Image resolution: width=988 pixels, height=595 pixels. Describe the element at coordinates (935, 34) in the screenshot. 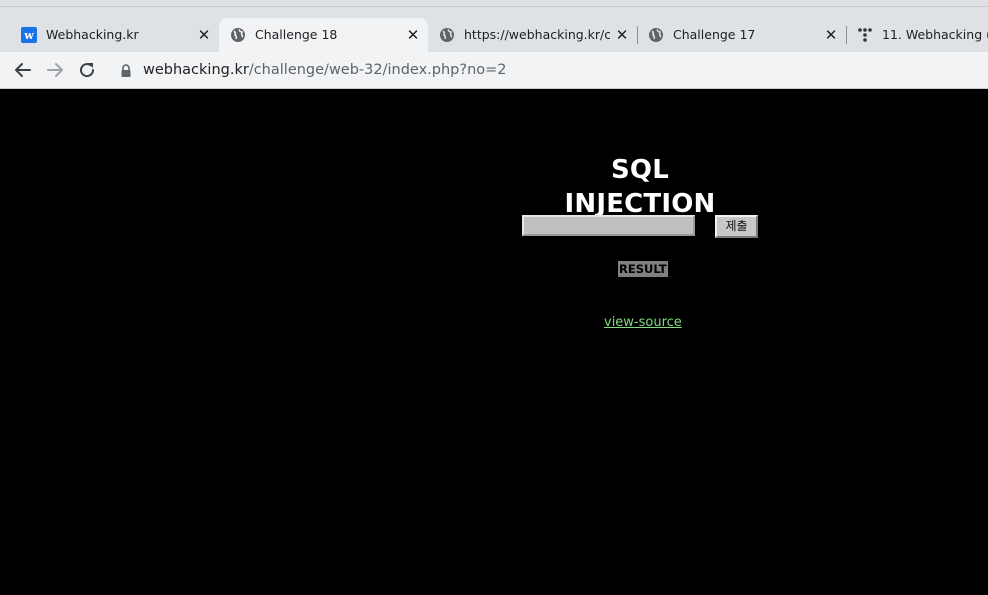

I see `tab-title: 11. Webhacking (ch` at that location.